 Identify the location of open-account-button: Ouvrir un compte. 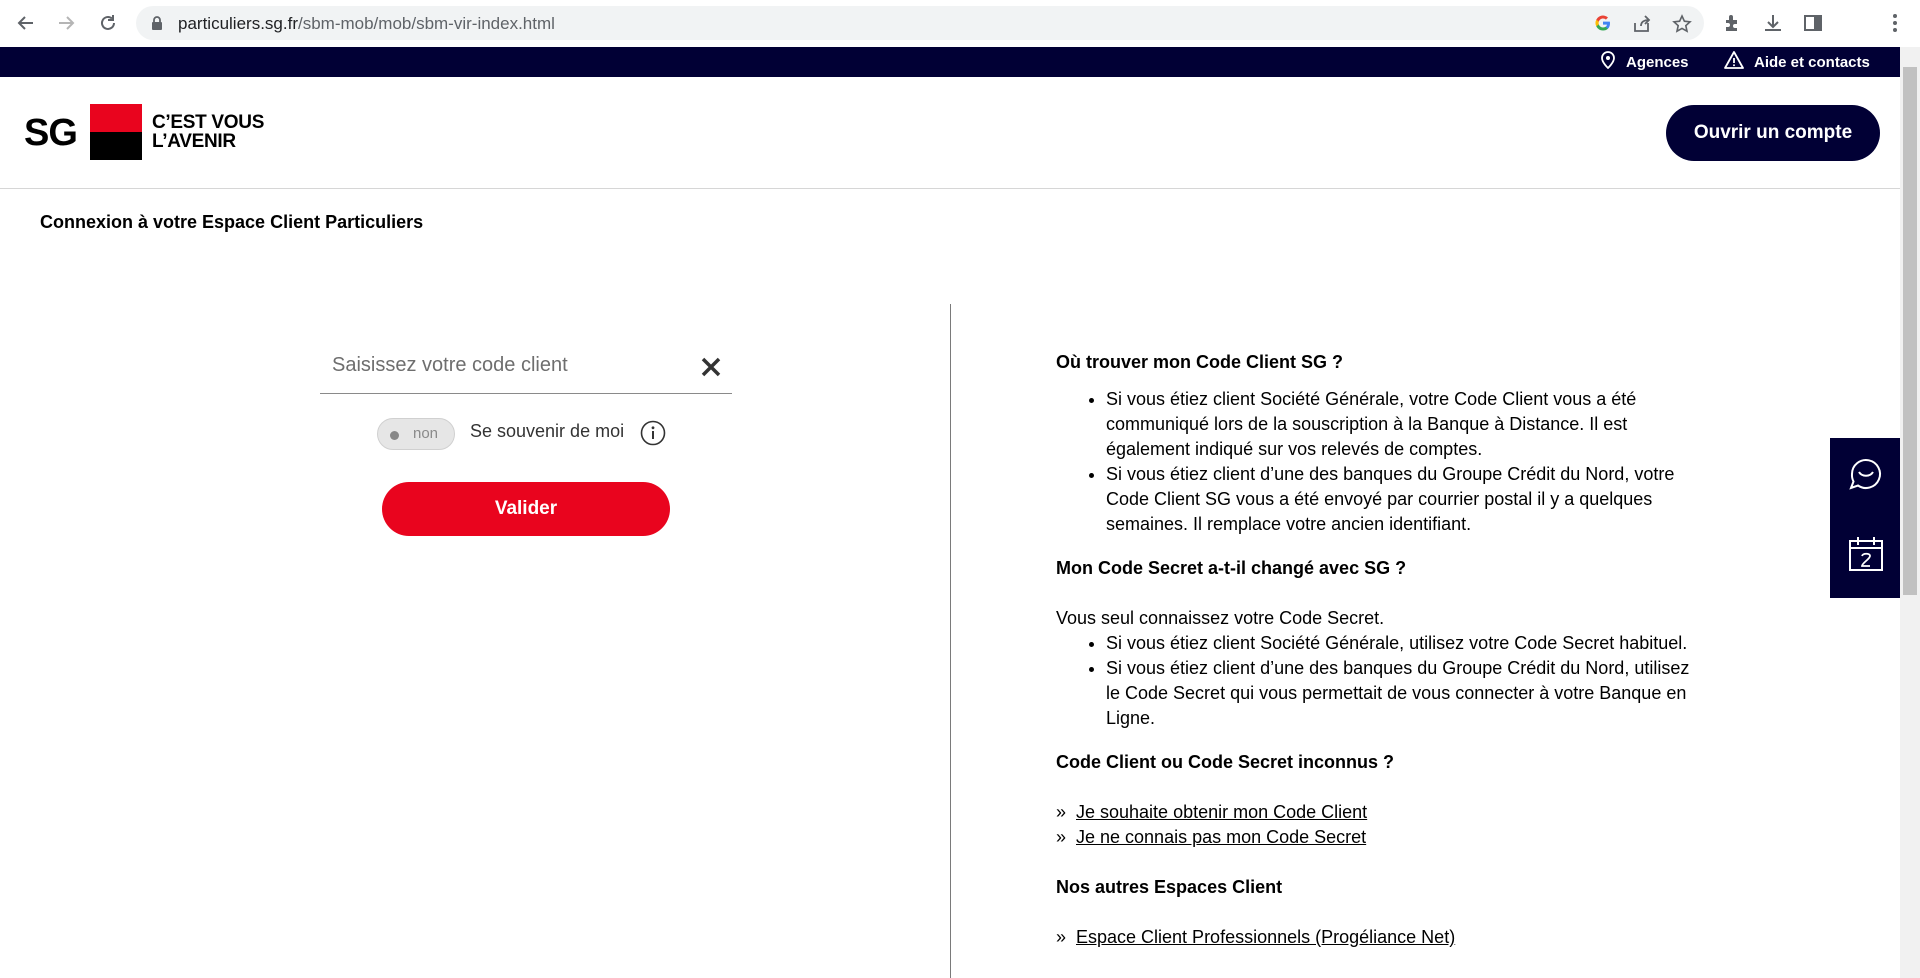
(1773, 133).